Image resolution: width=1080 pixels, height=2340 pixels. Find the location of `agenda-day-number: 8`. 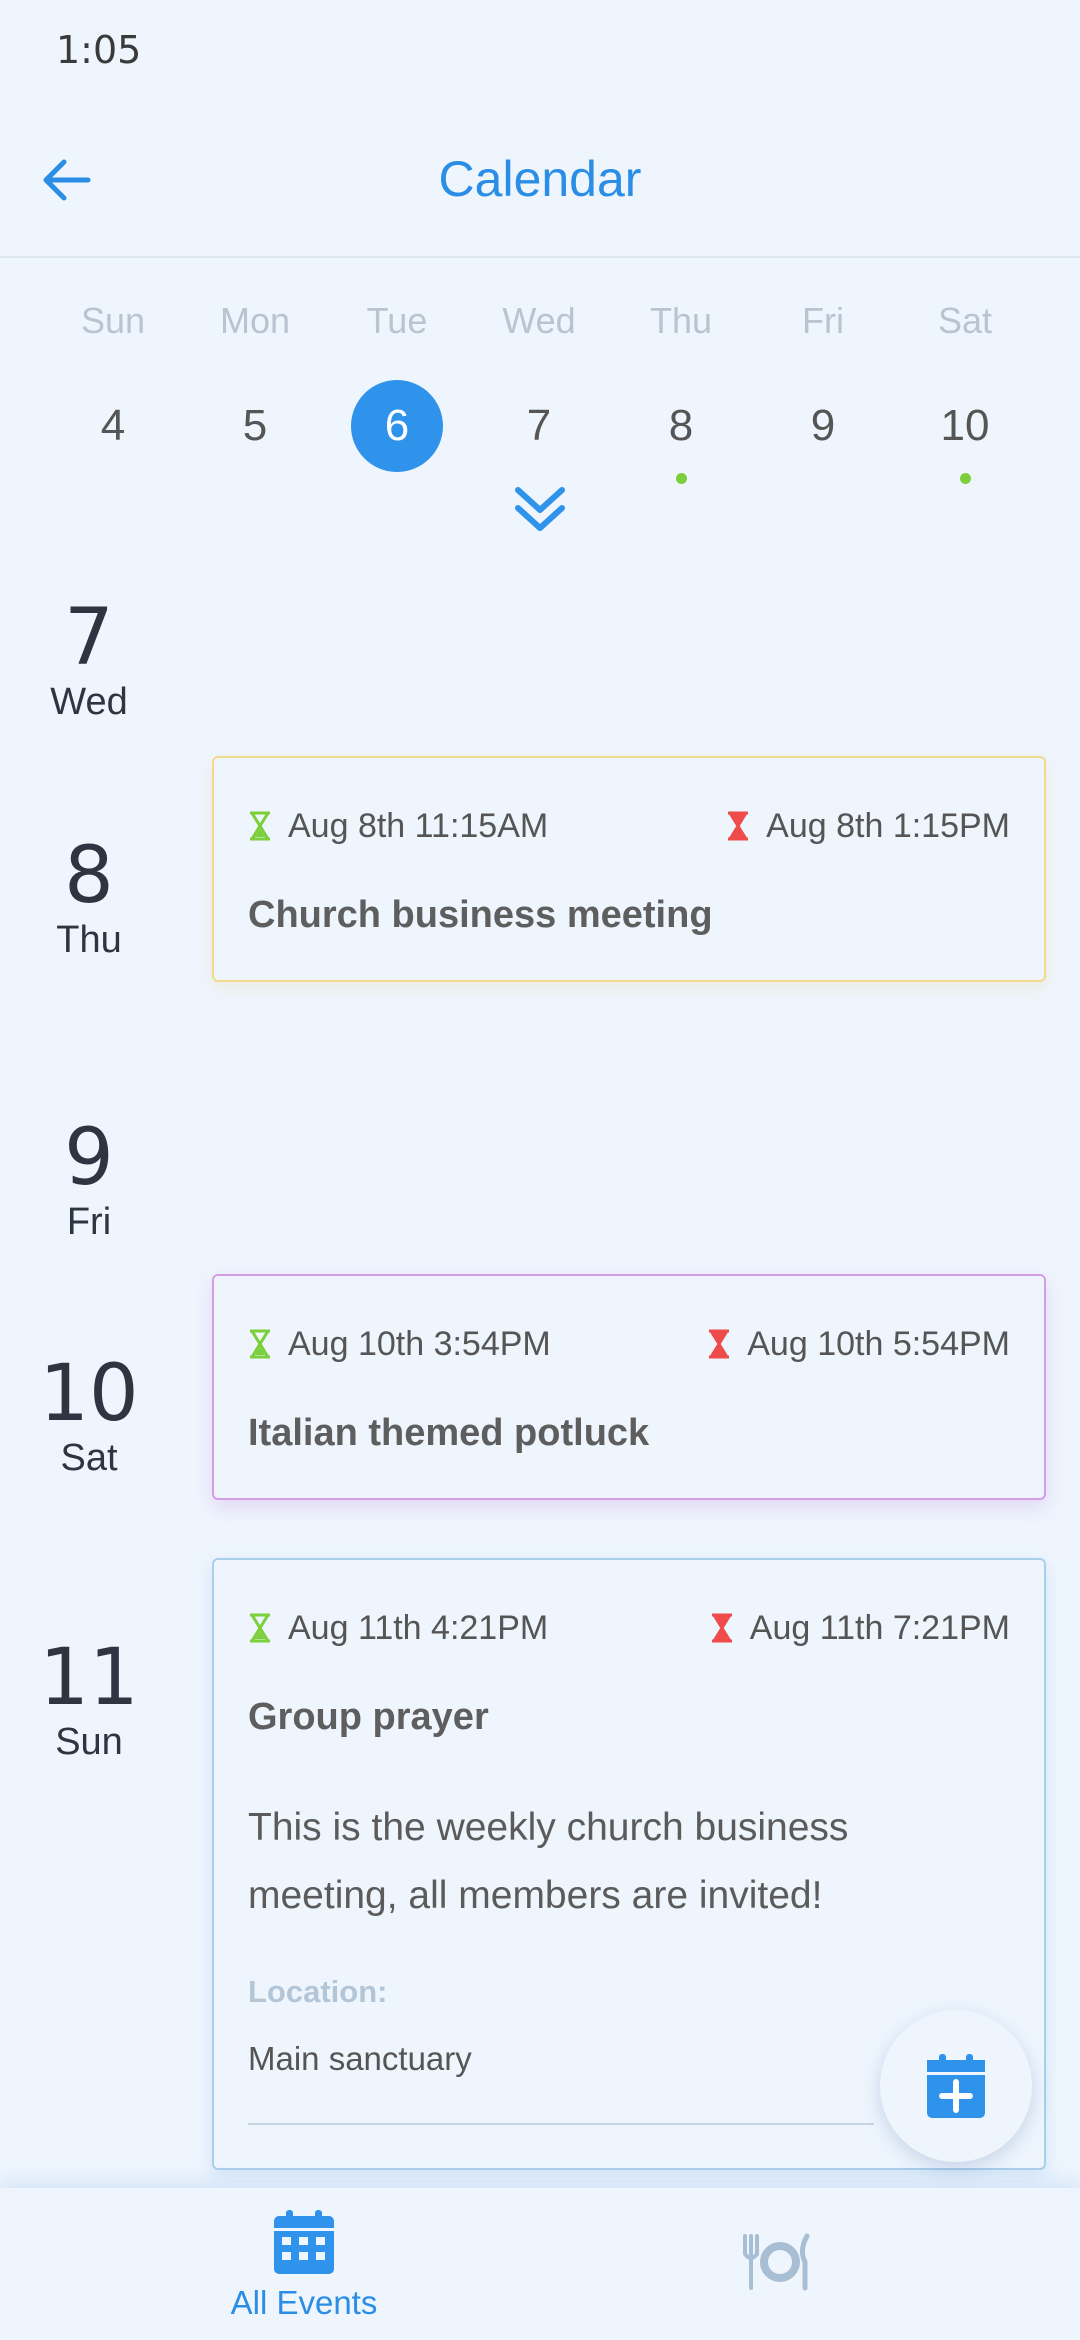

agenda-day-number: 8 is located at coordinates (89, 876).